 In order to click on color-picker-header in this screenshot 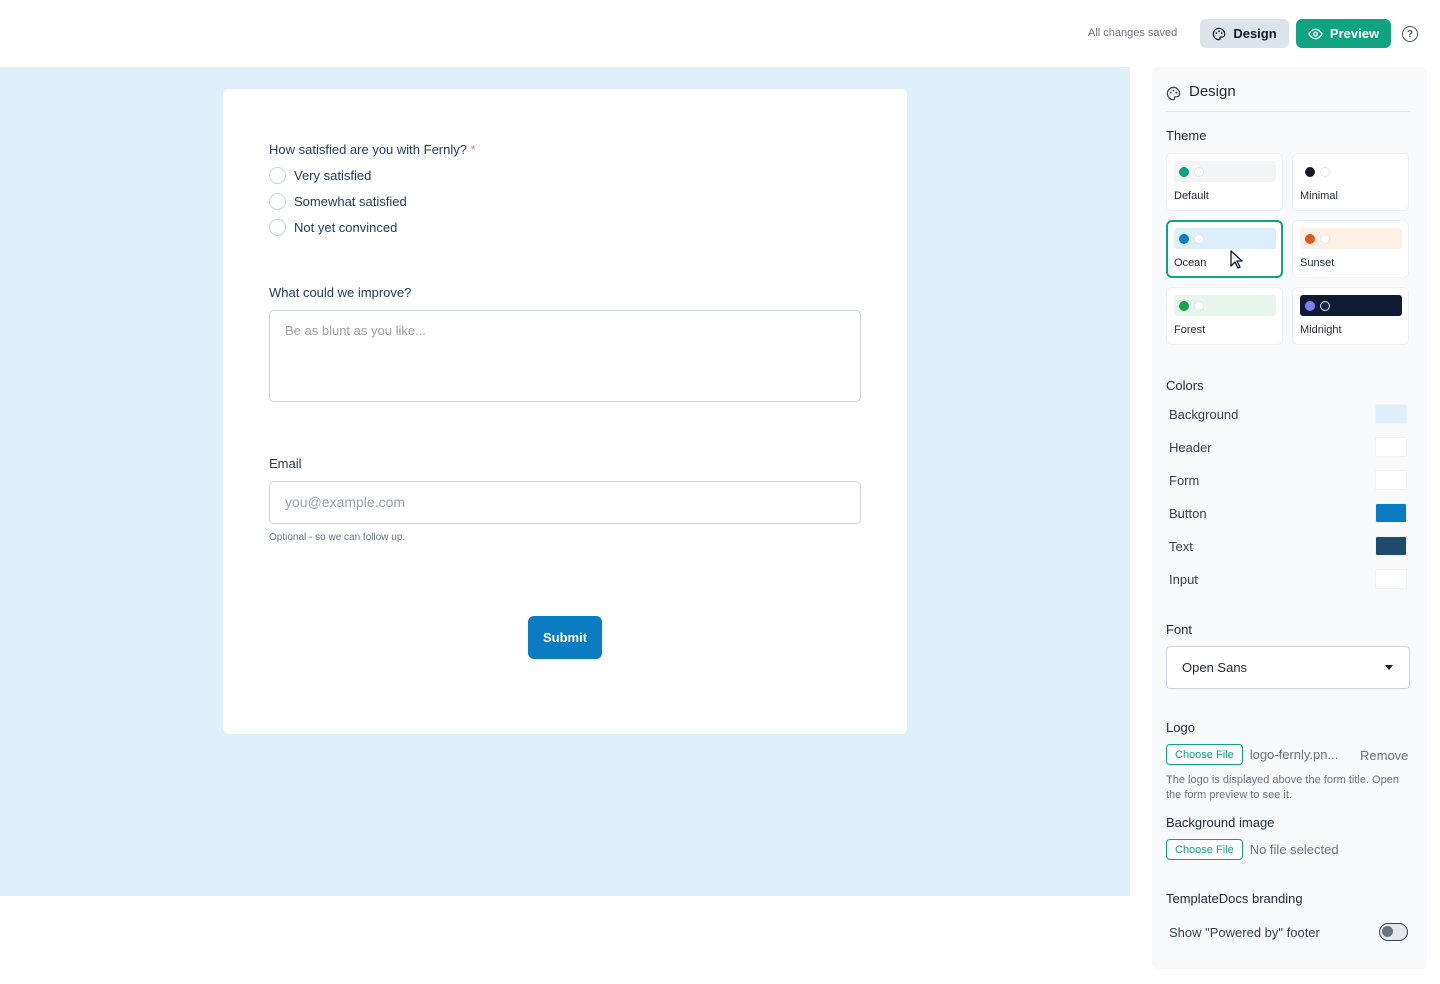, I will do `click(1391, 447)`.